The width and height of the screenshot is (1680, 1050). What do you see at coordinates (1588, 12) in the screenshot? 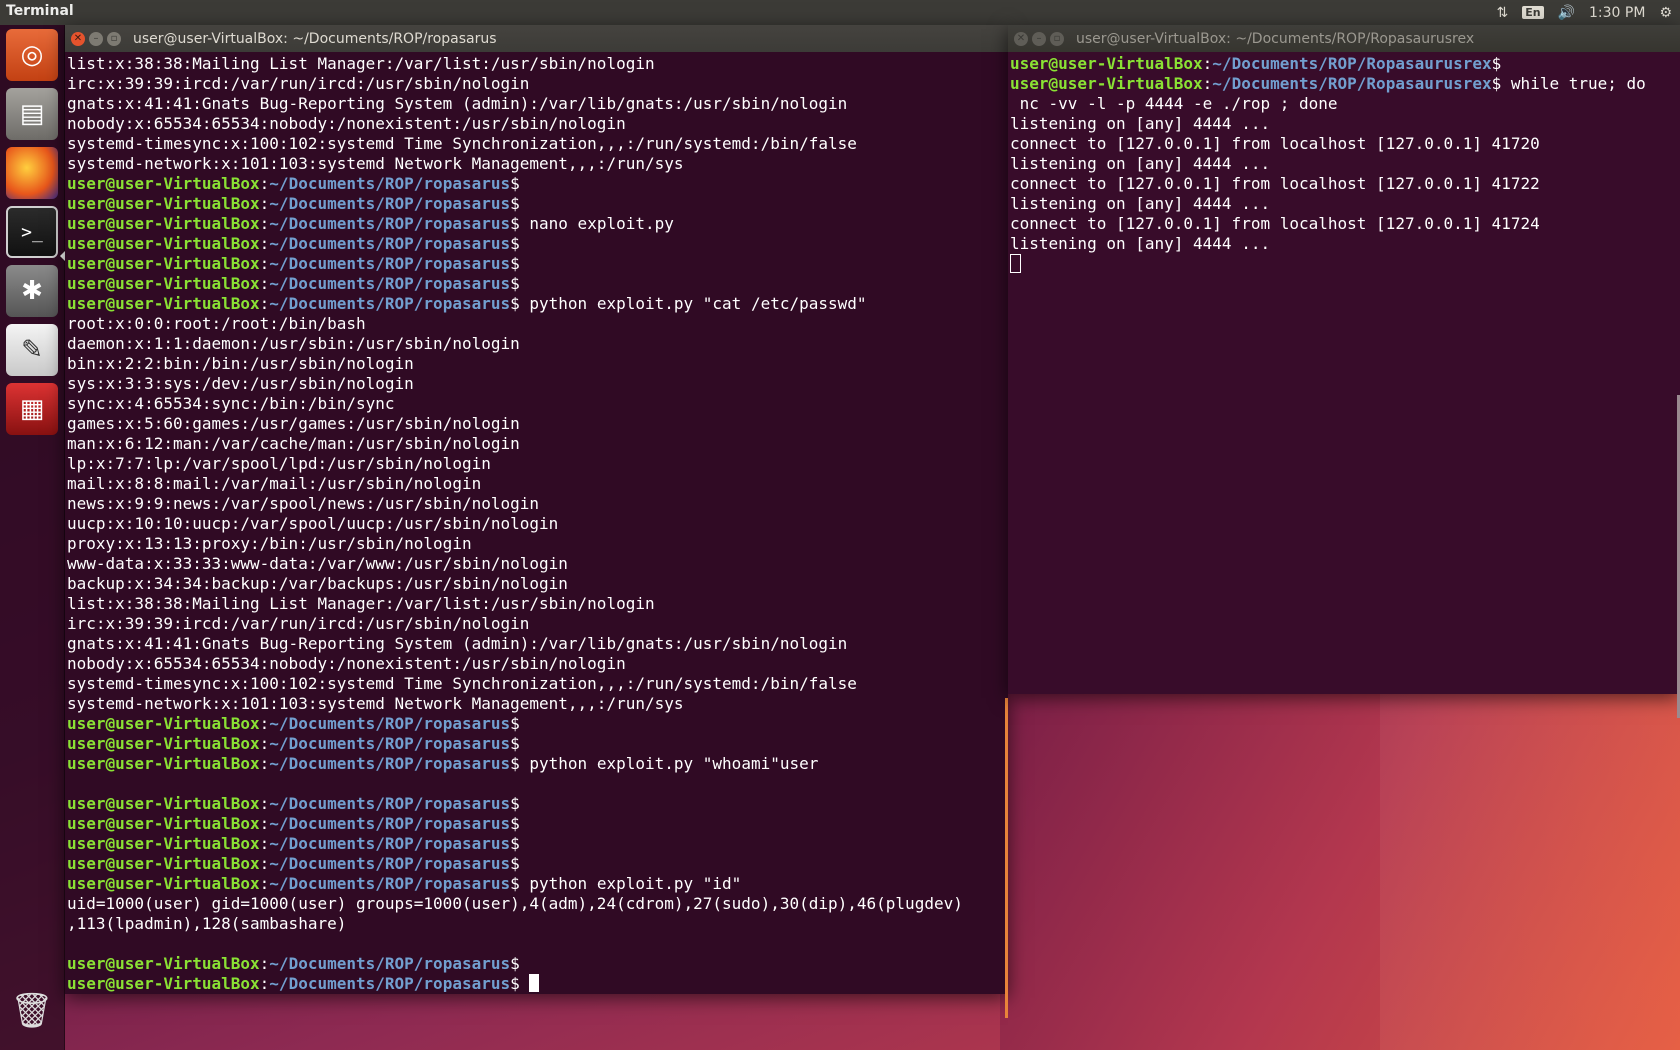
I see `system-tray: ⇅ En 🔊 1:30 PM ⚙` at bounding box center [1588, 12].